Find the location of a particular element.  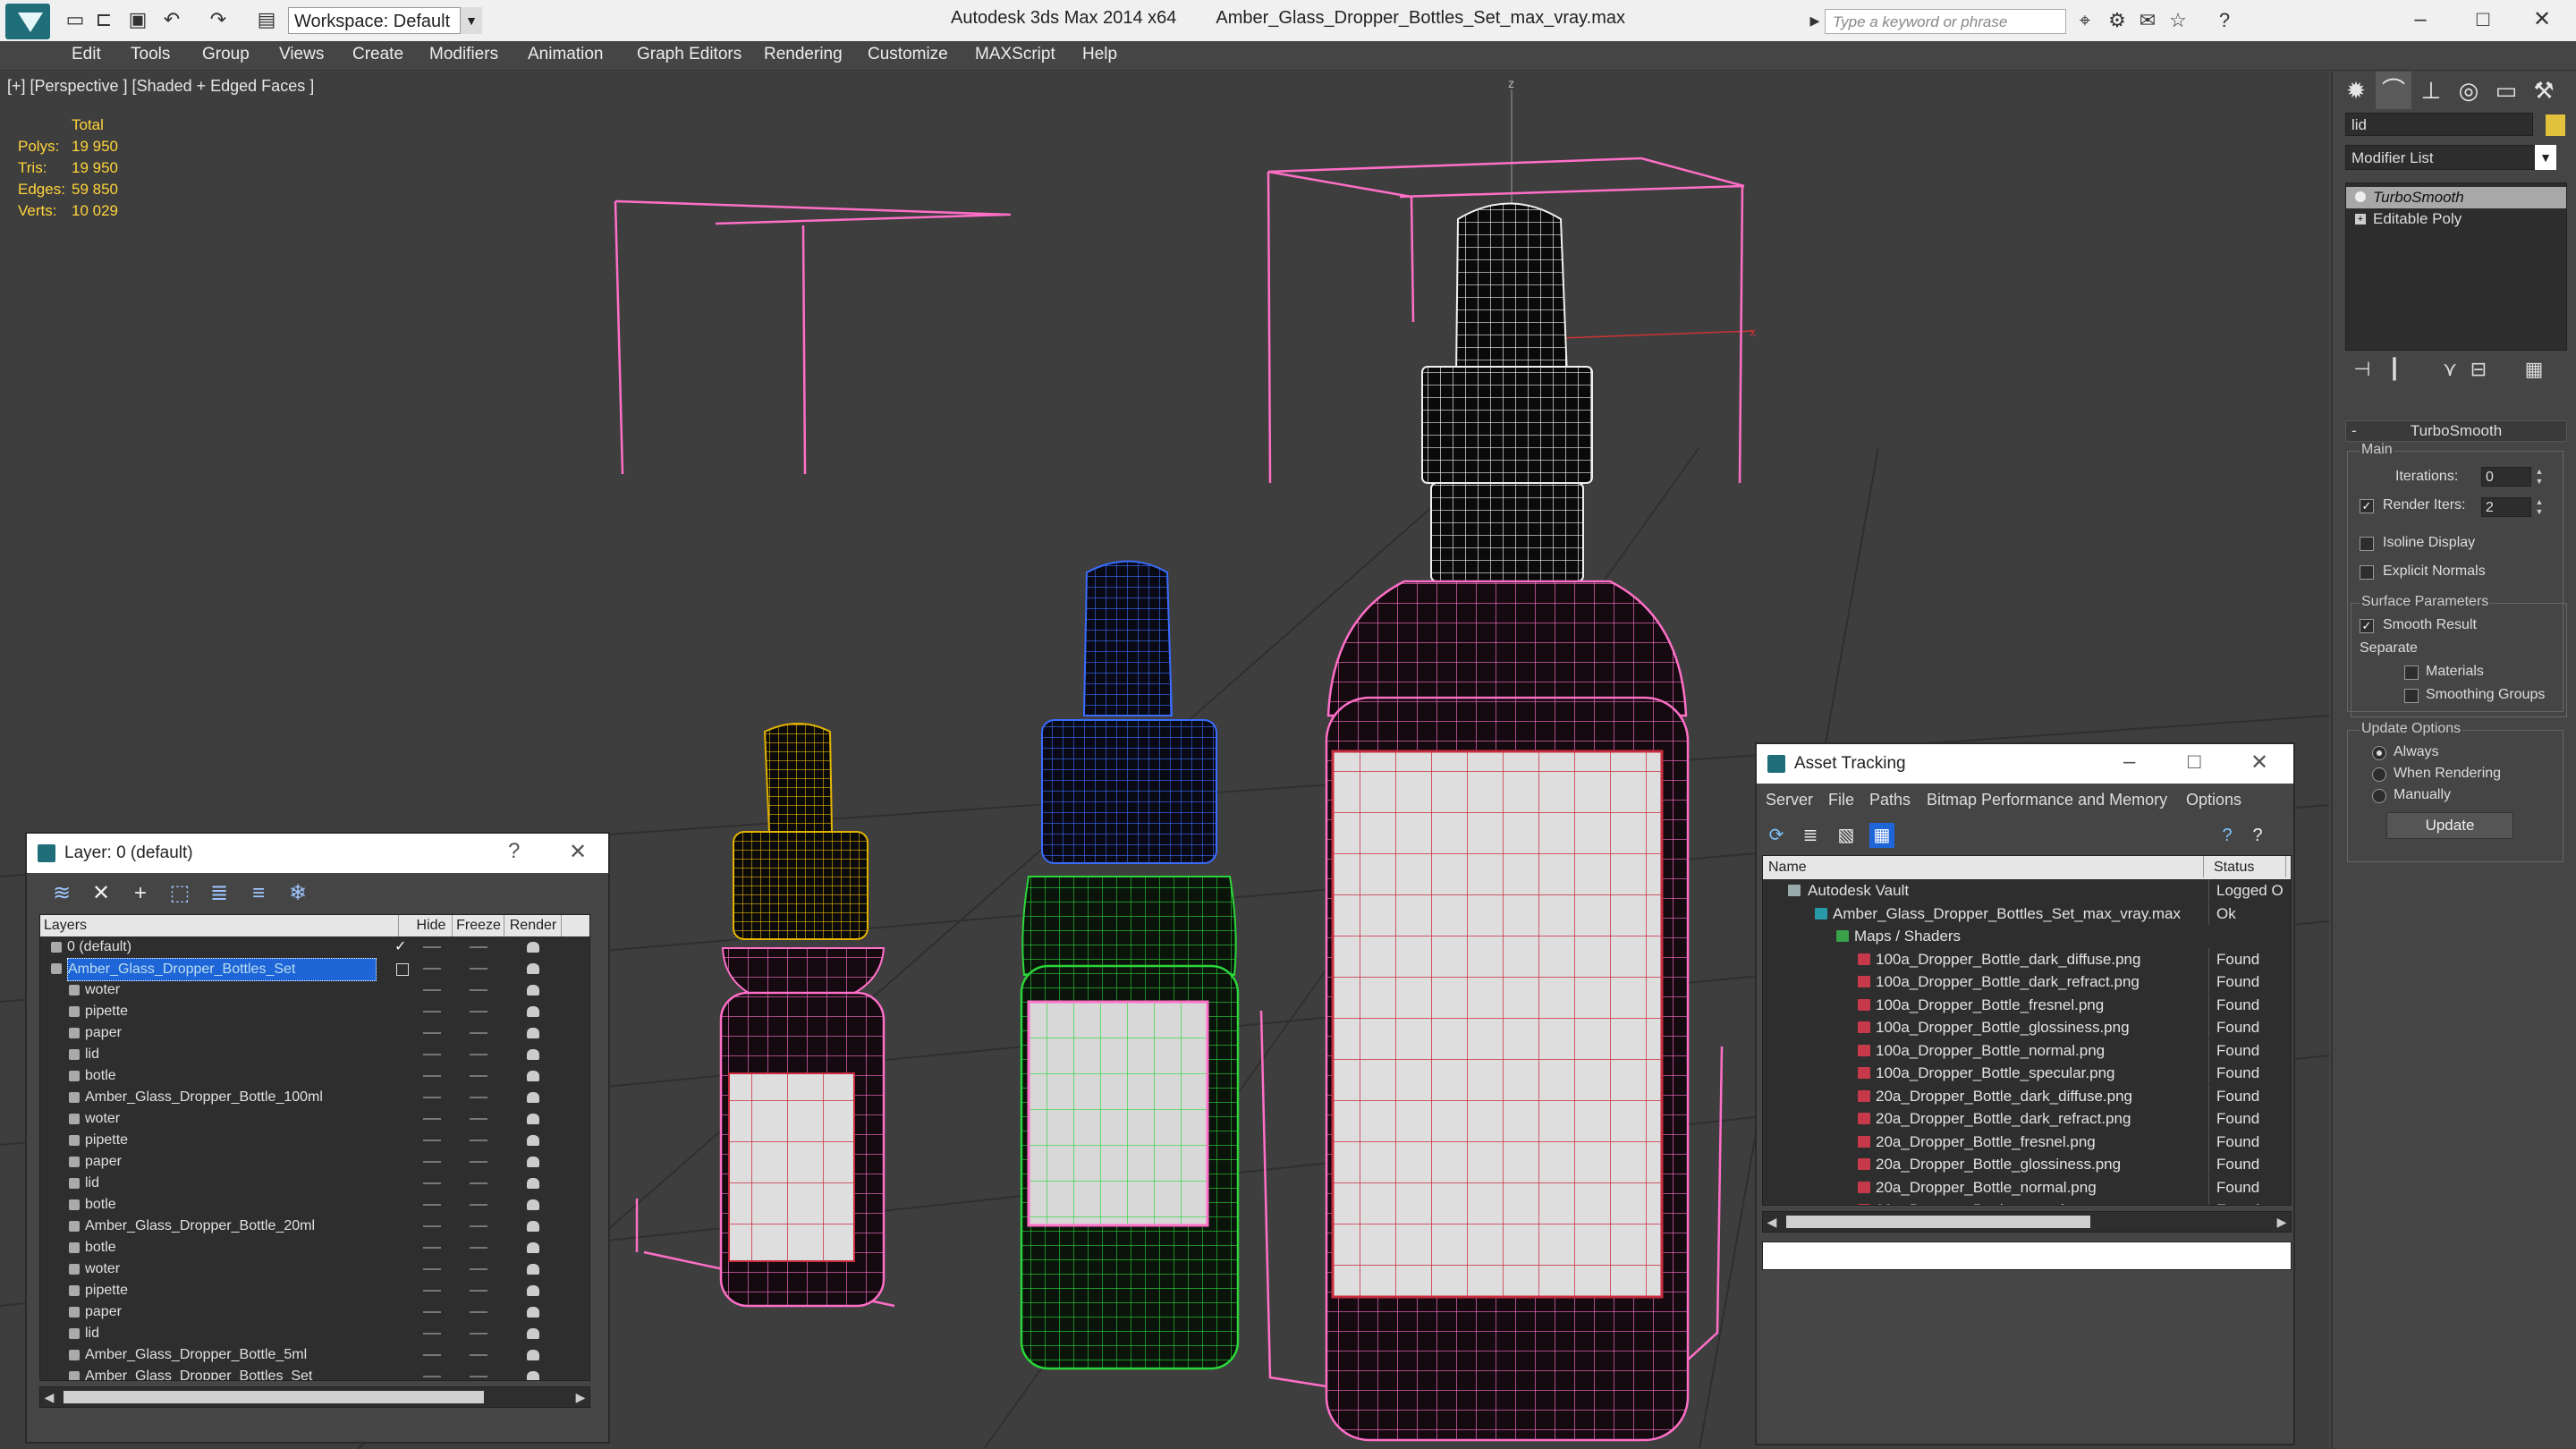

help-icon: ? is located at coordinates (2224, 20).